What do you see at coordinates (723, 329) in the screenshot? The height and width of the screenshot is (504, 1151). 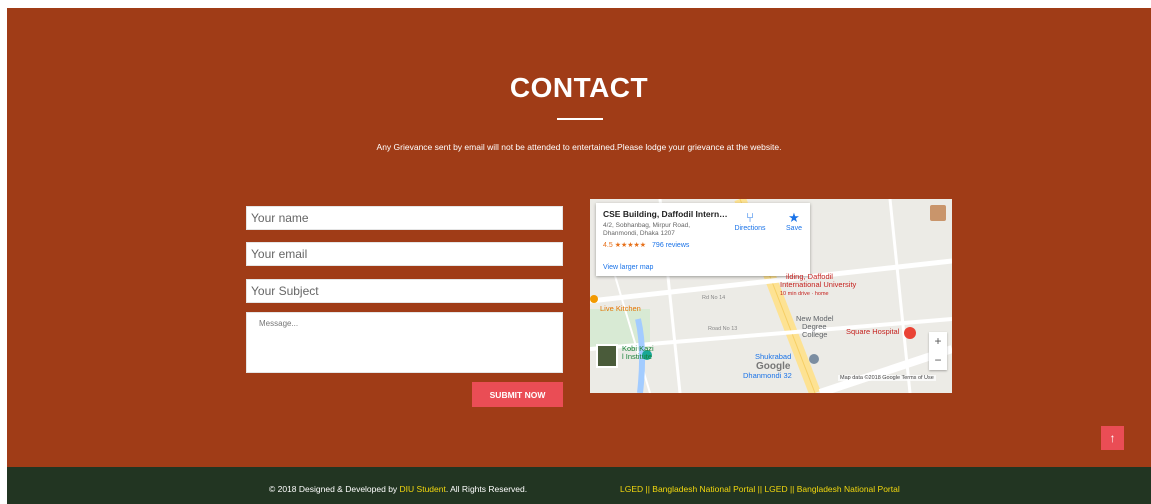 I see `map-label-road13: Road No 13` at bounding box center [723, 329].